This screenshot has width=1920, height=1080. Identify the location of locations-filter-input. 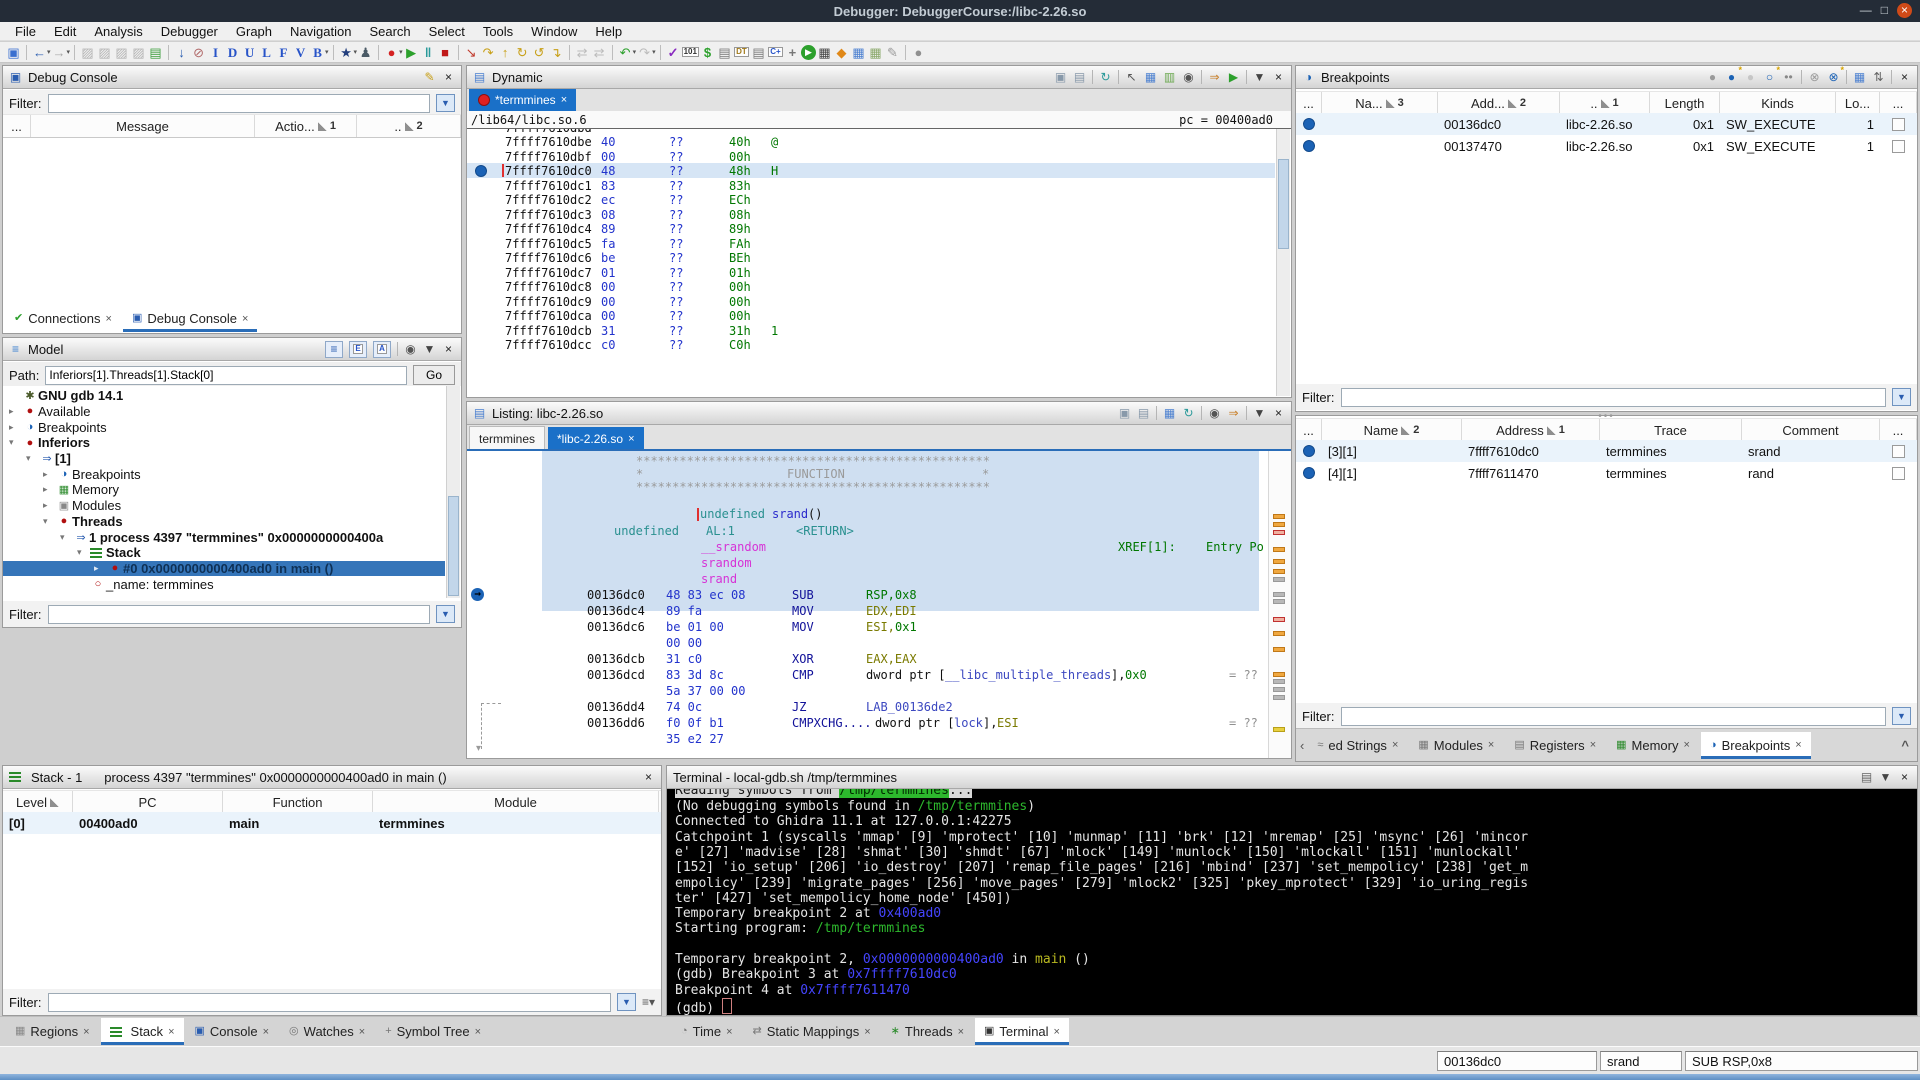
(1613, 716).